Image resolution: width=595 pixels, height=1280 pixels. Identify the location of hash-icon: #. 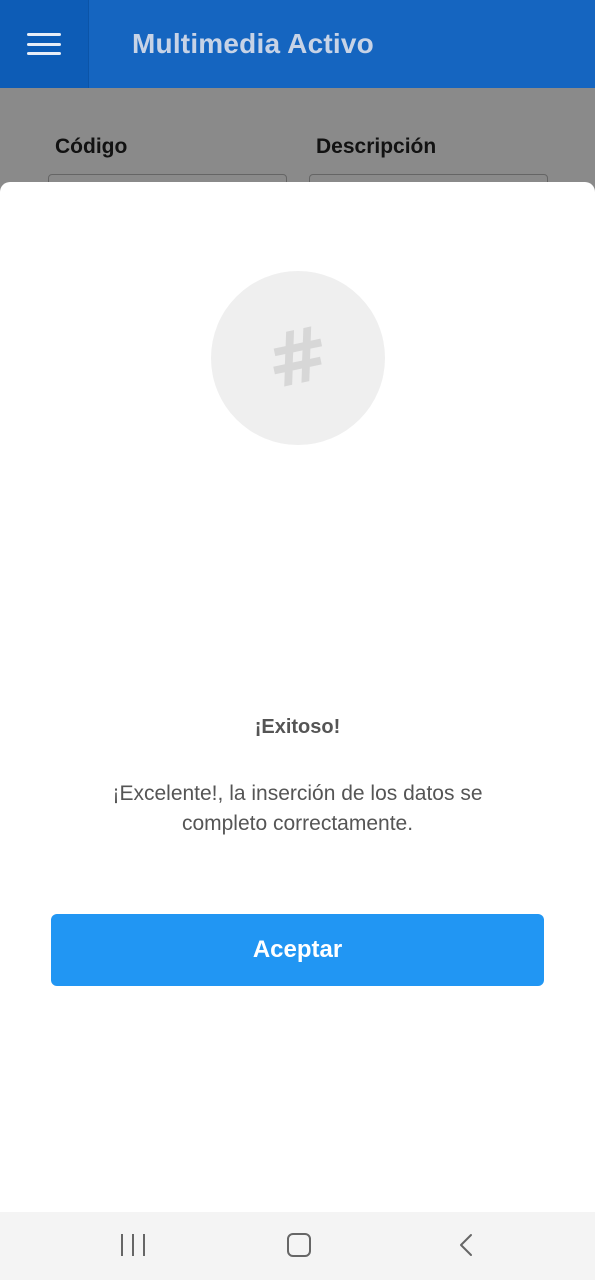
(298, 358).